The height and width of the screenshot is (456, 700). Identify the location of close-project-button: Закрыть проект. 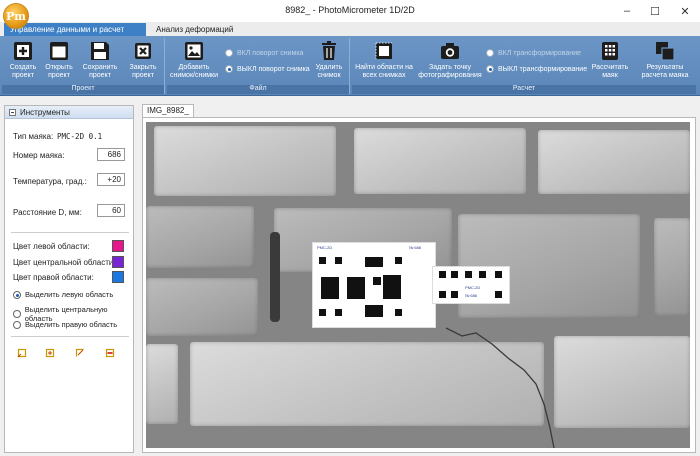
(143, 60).